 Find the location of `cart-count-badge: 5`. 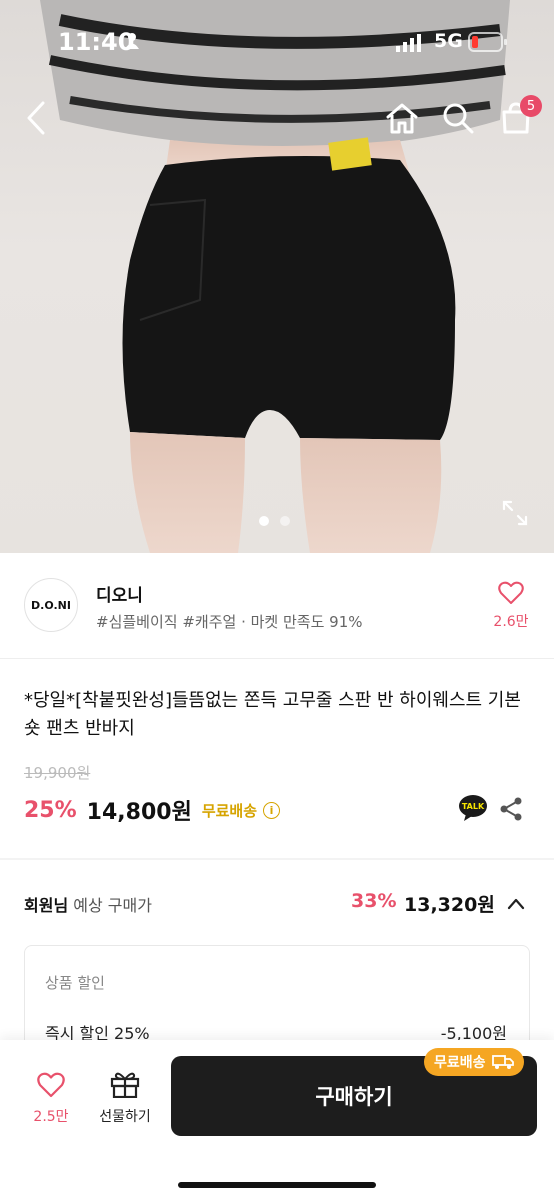

cart-count-badge: 5 is located at coordinates (531, 106).